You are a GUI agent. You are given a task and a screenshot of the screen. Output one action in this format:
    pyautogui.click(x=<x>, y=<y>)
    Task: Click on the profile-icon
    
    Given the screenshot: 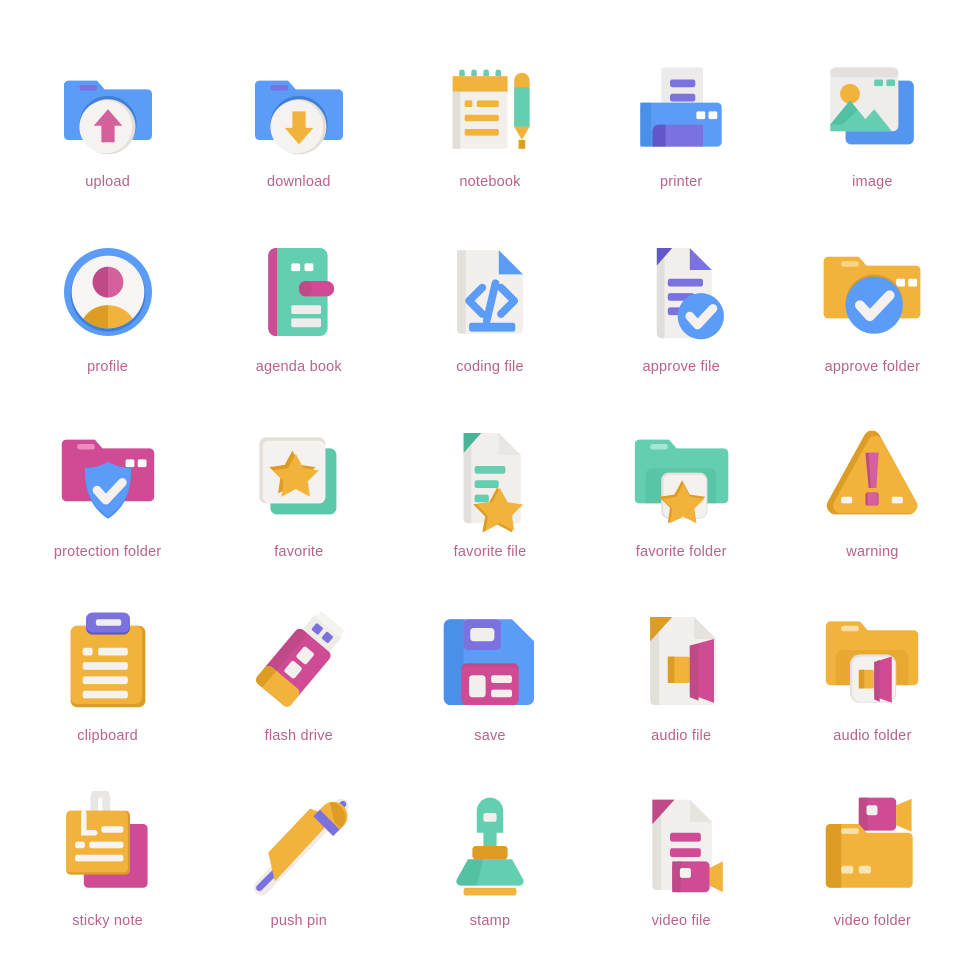 What is the action you would take?
    pyautogui.click(x=108, y=292)
    